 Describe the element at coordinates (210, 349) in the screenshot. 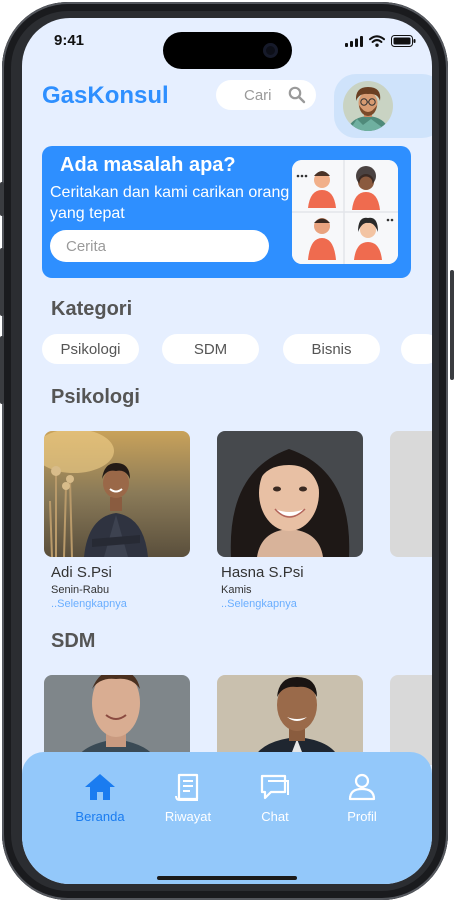

I see `chip-sdm: SDM` at that location.